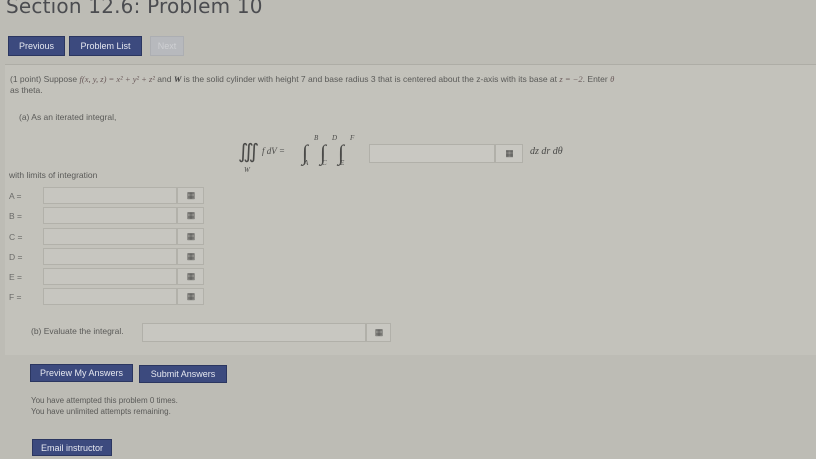 This screenshot has width=816, height=459. Describe the element at coordinates (316, 138) in the screenshot. I see `upper-limit-B: B` at that location.